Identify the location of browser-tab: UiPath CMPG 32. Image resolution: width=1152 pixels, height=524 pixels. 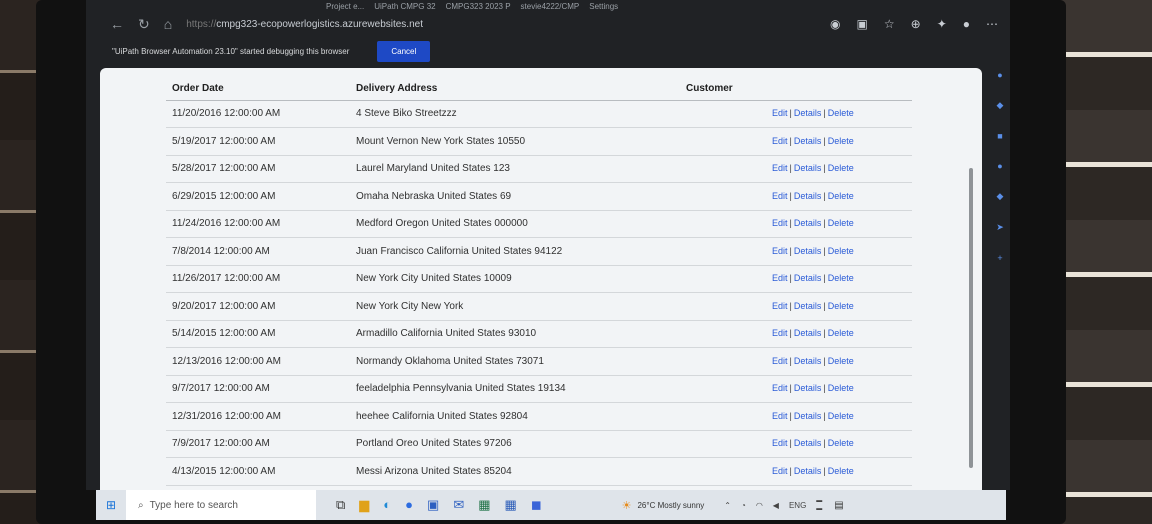
(404, 6).